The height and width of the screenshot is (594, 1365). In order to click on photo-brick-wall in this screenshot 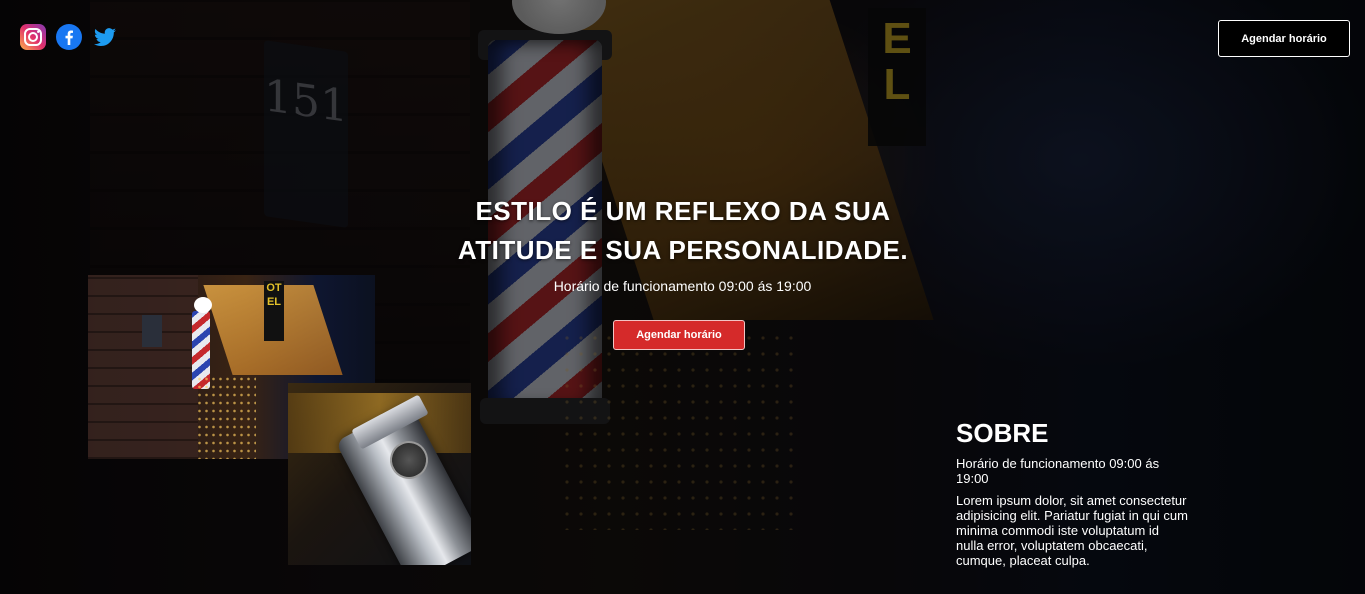, I will do `click(143, 367)`.